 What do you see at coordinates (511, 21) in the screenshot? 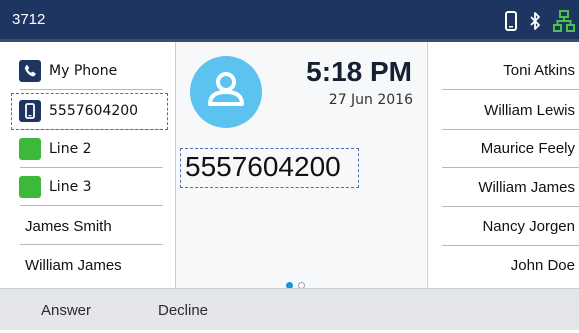
I see `phone-icon` at bounding box center [511, 21].